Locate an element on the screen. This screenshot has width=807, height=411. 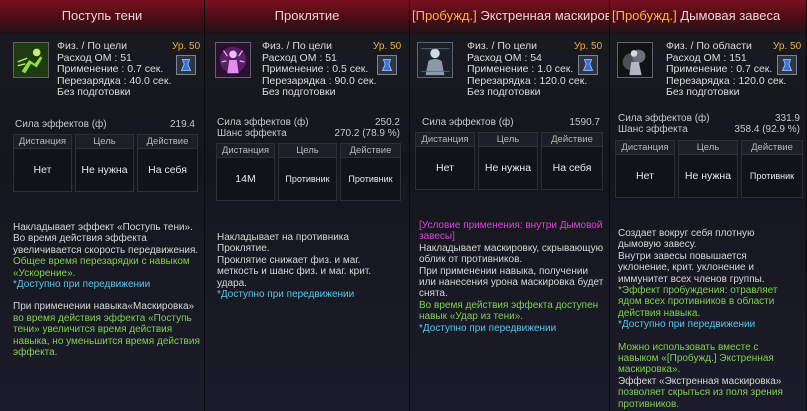
skill-title: Проклятие is located at coordinates (307, 17).